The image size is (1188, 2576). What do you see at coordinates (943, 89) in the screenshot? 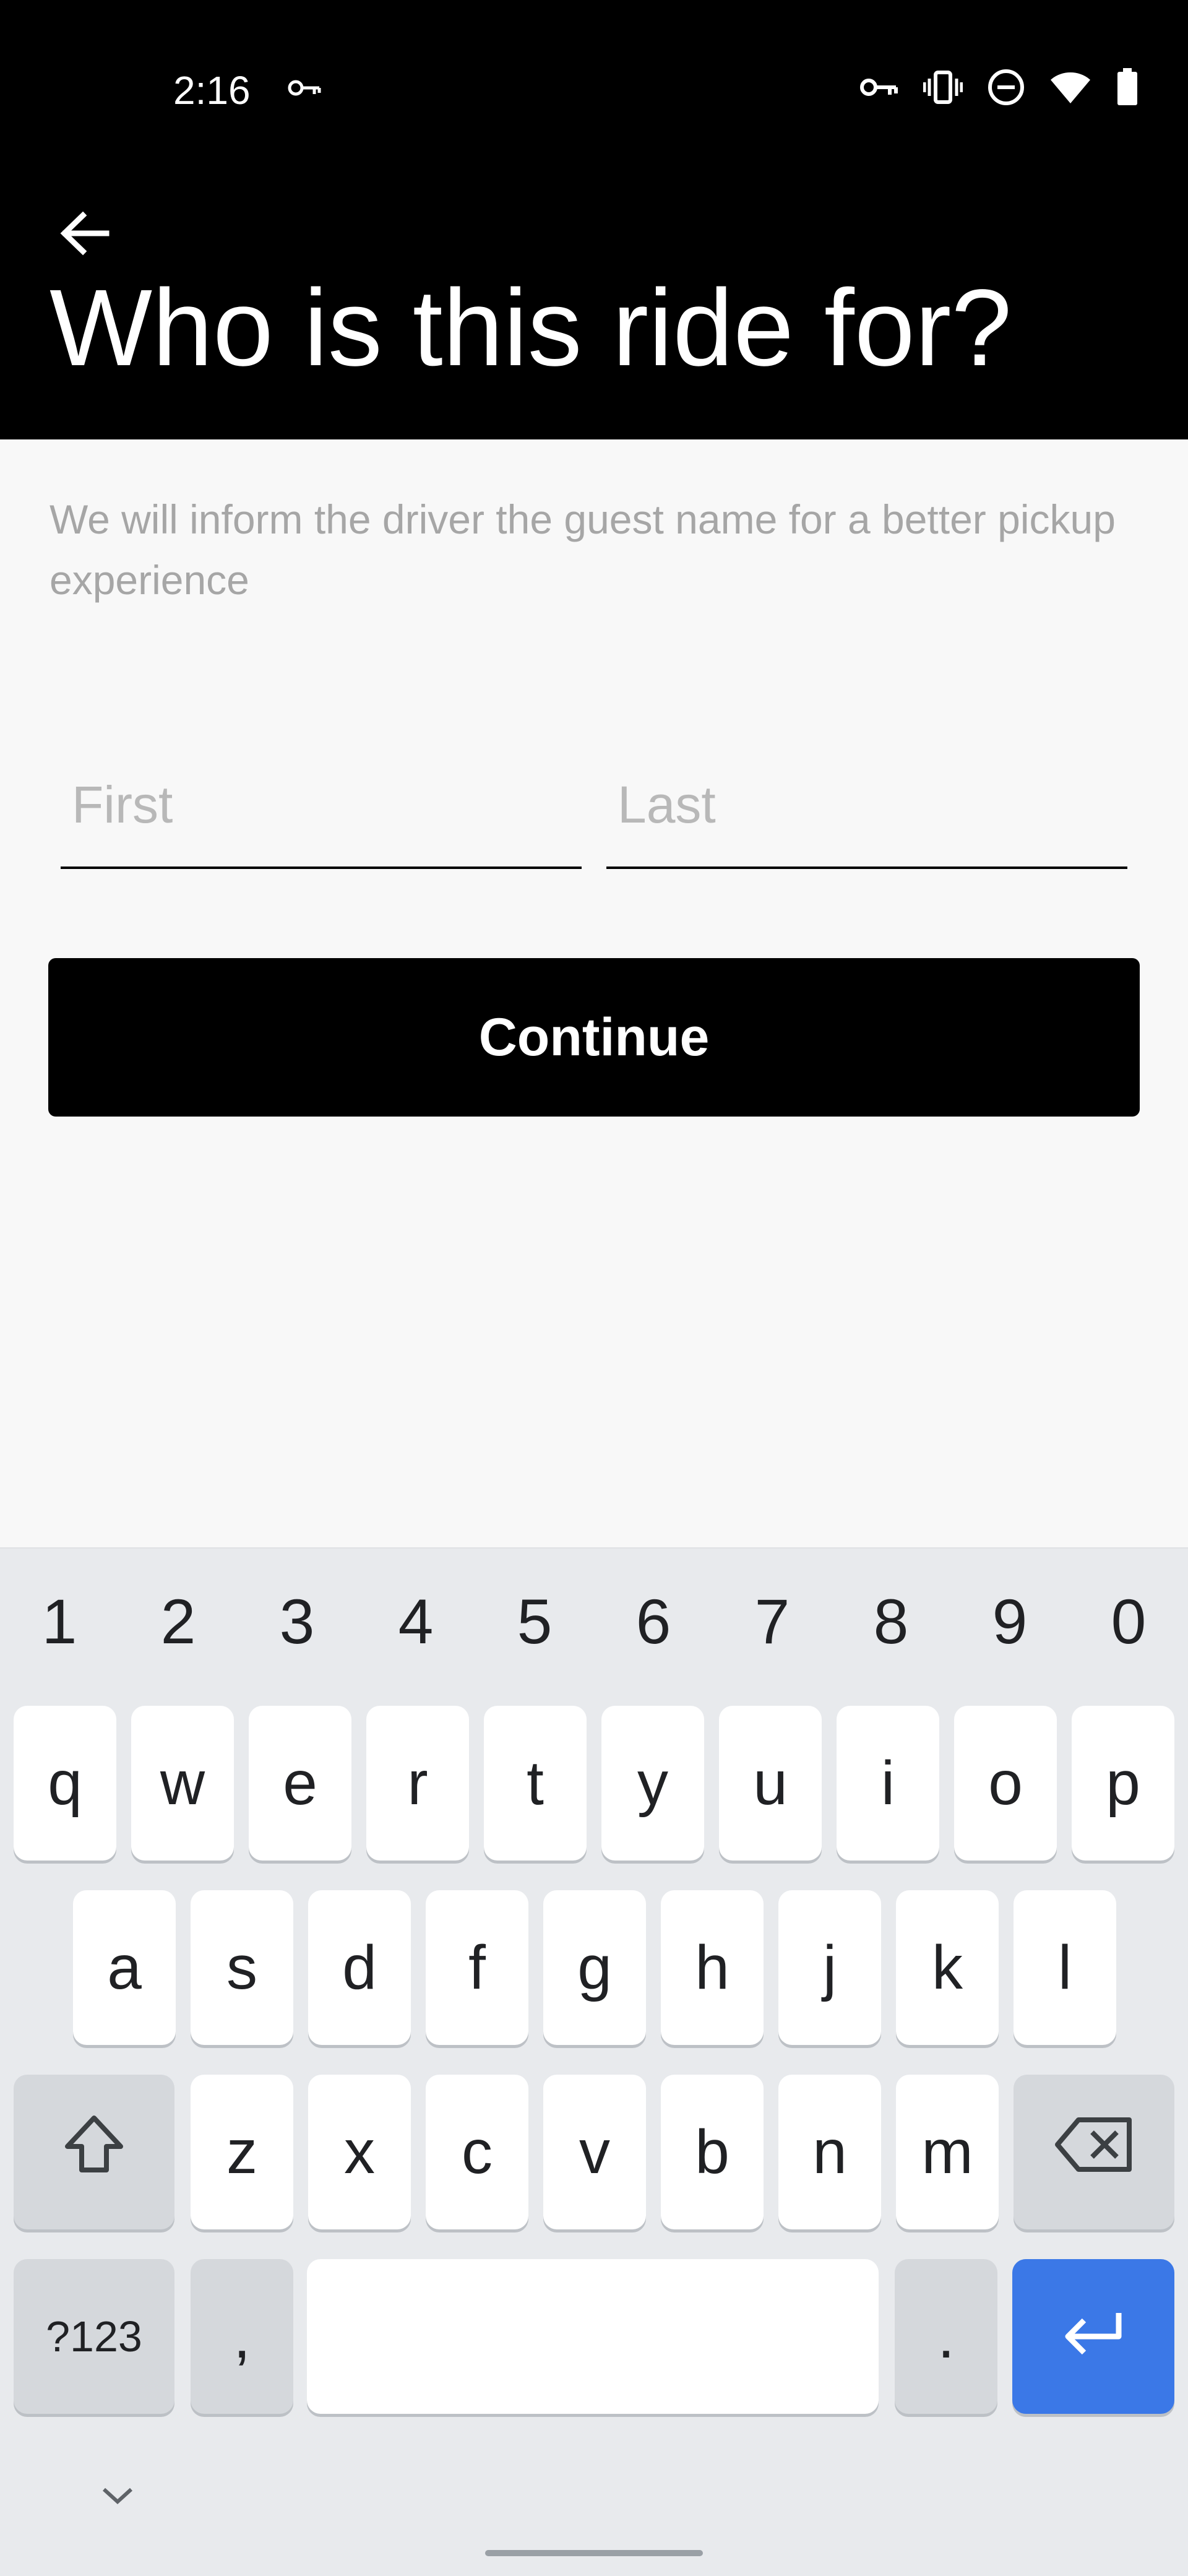
I see `vibrate-icon` at bounding box center [943, 89].